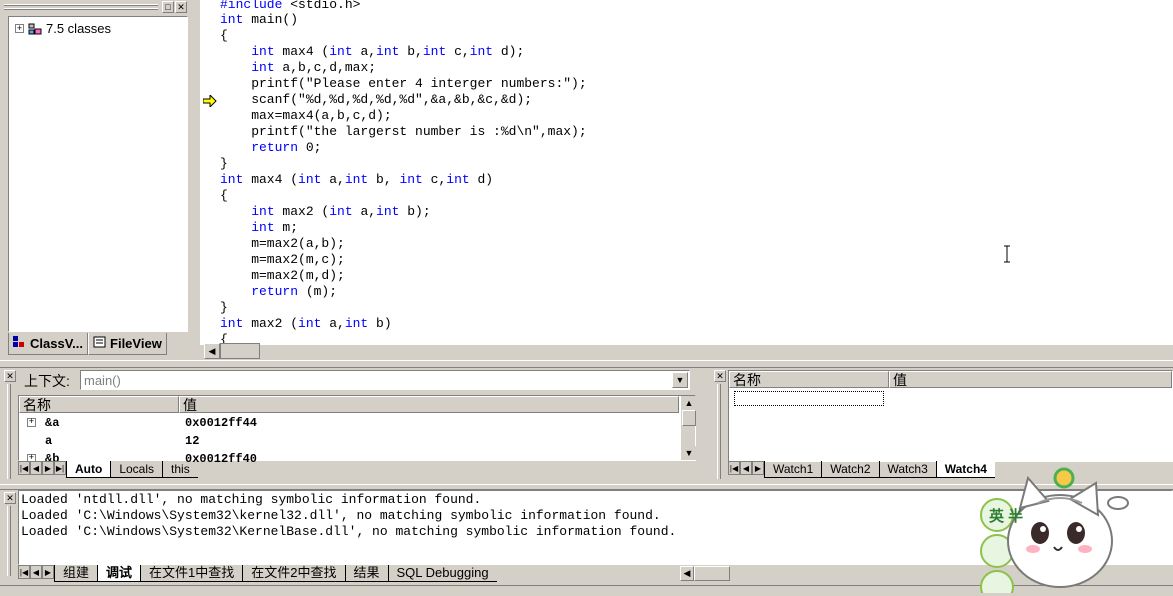 Image resolution: width=1173 pixels, height=596 pixels. Describe the element at coordinates (224, 163) in the screenshot. I see `code-line: }` at that location.